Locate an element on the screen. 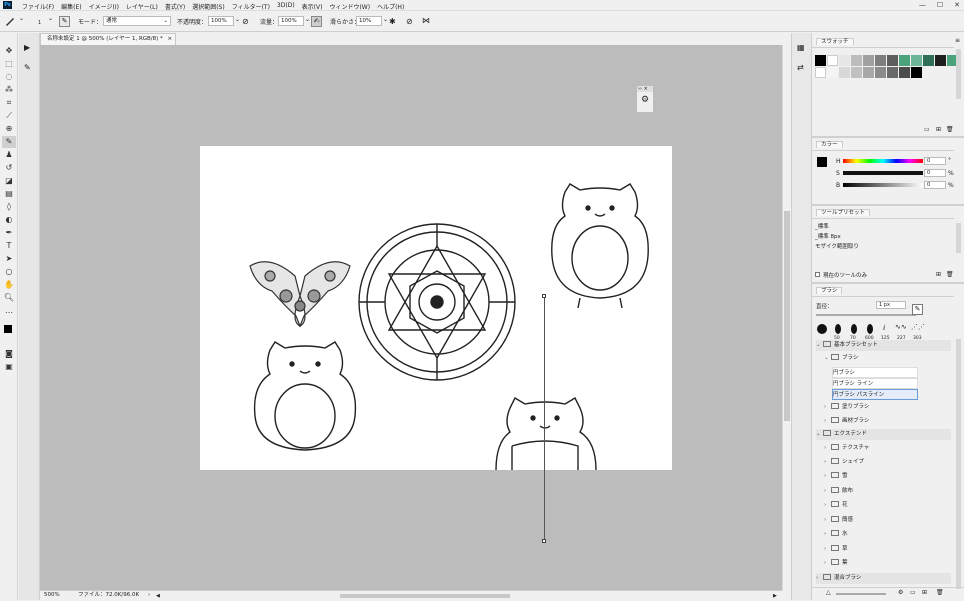 The width and height of the screenshot is (964, 601). lasso-tool-icon: ◌ is located at coordinates (9, 77).